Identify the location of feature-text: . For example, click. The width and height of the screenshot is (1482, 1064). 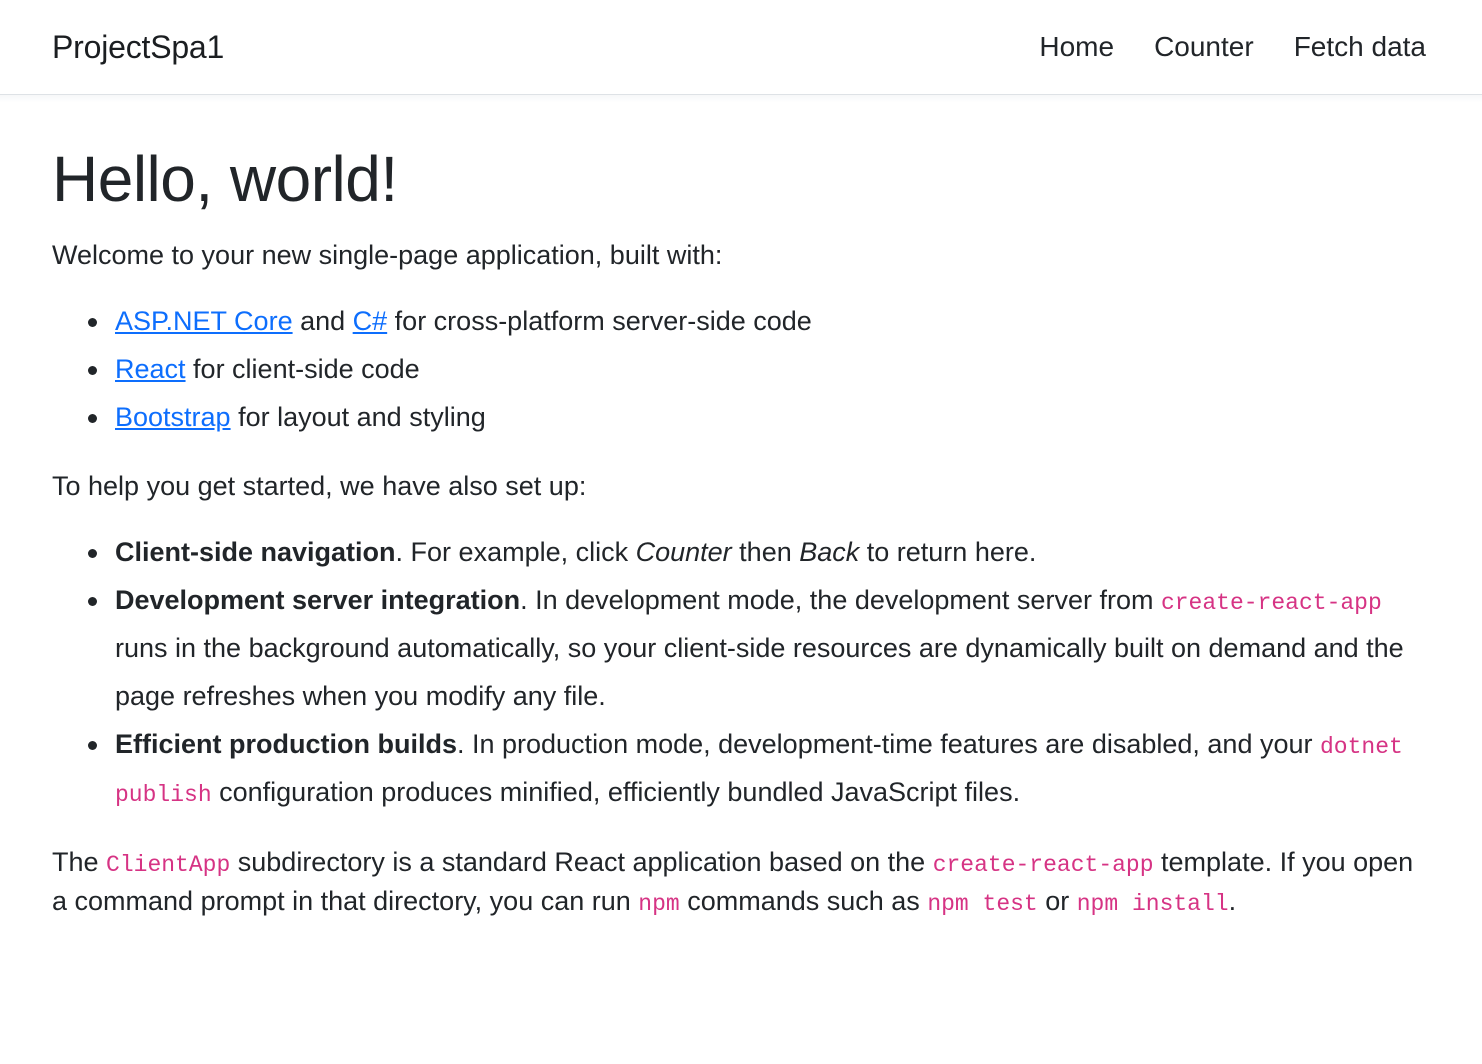
(515, 552).